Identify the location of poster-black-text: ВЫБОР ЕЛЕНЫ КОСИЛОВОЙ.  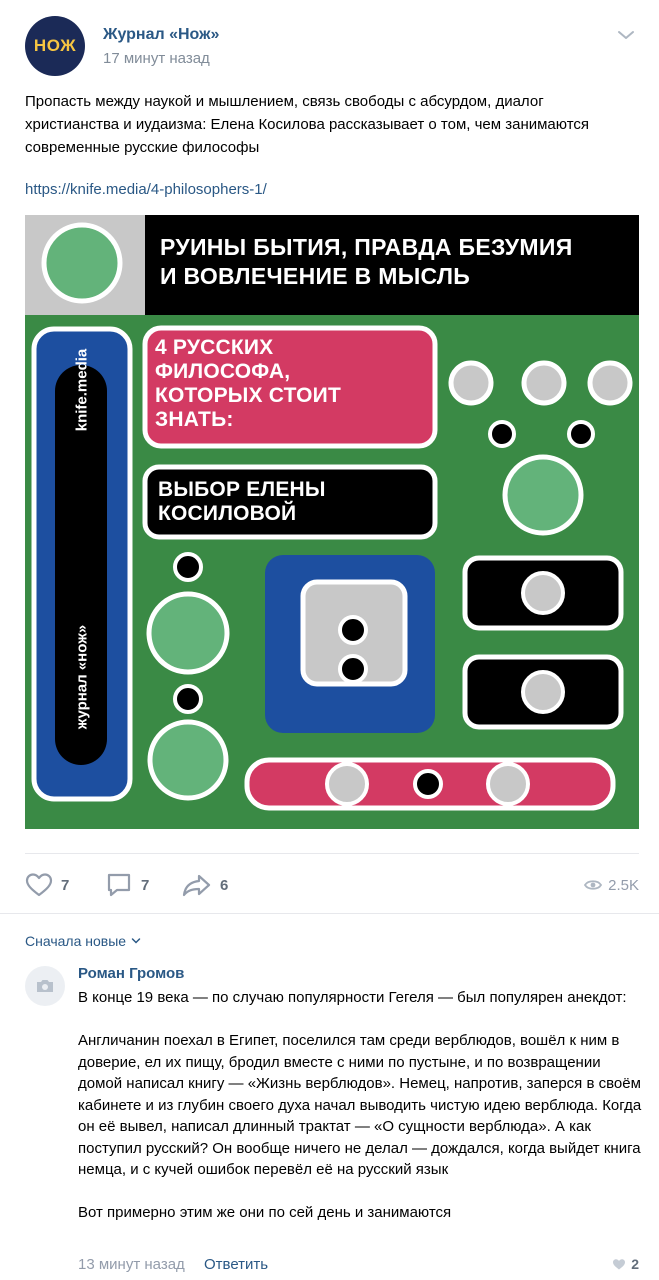
(242, 502).